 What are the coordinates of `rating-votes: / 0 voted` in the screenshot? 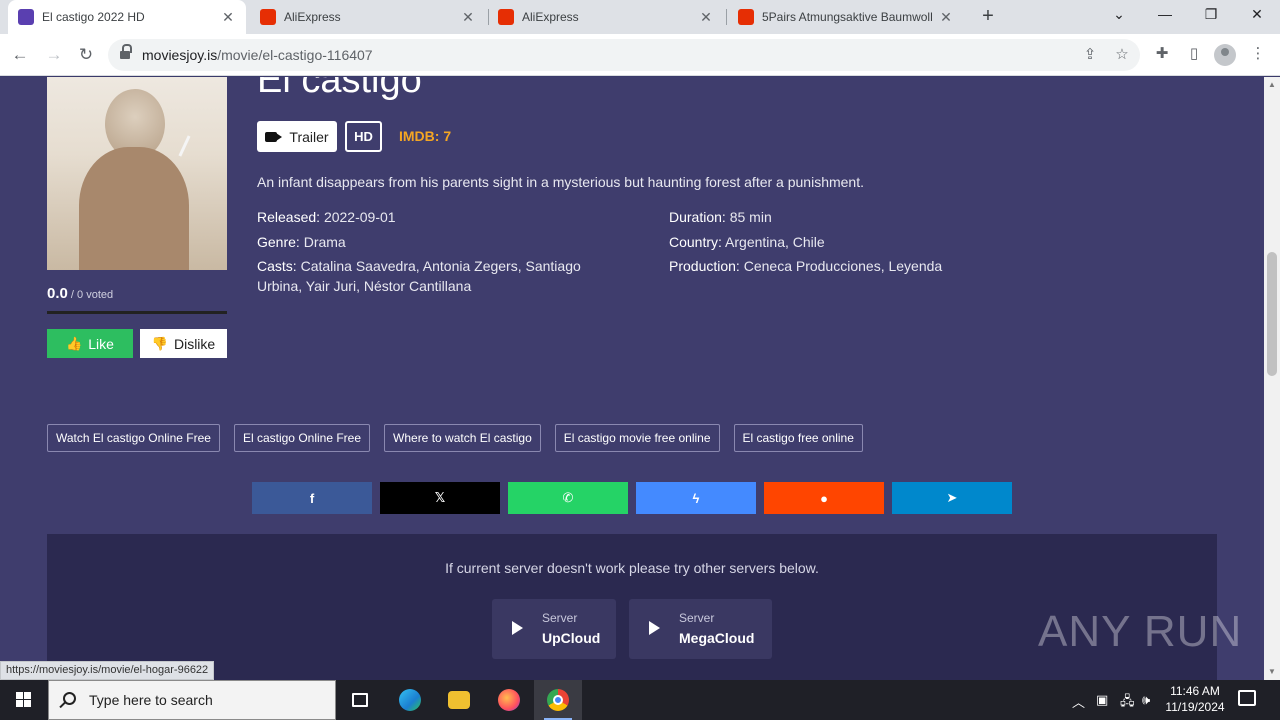 It's located at (90, 295).